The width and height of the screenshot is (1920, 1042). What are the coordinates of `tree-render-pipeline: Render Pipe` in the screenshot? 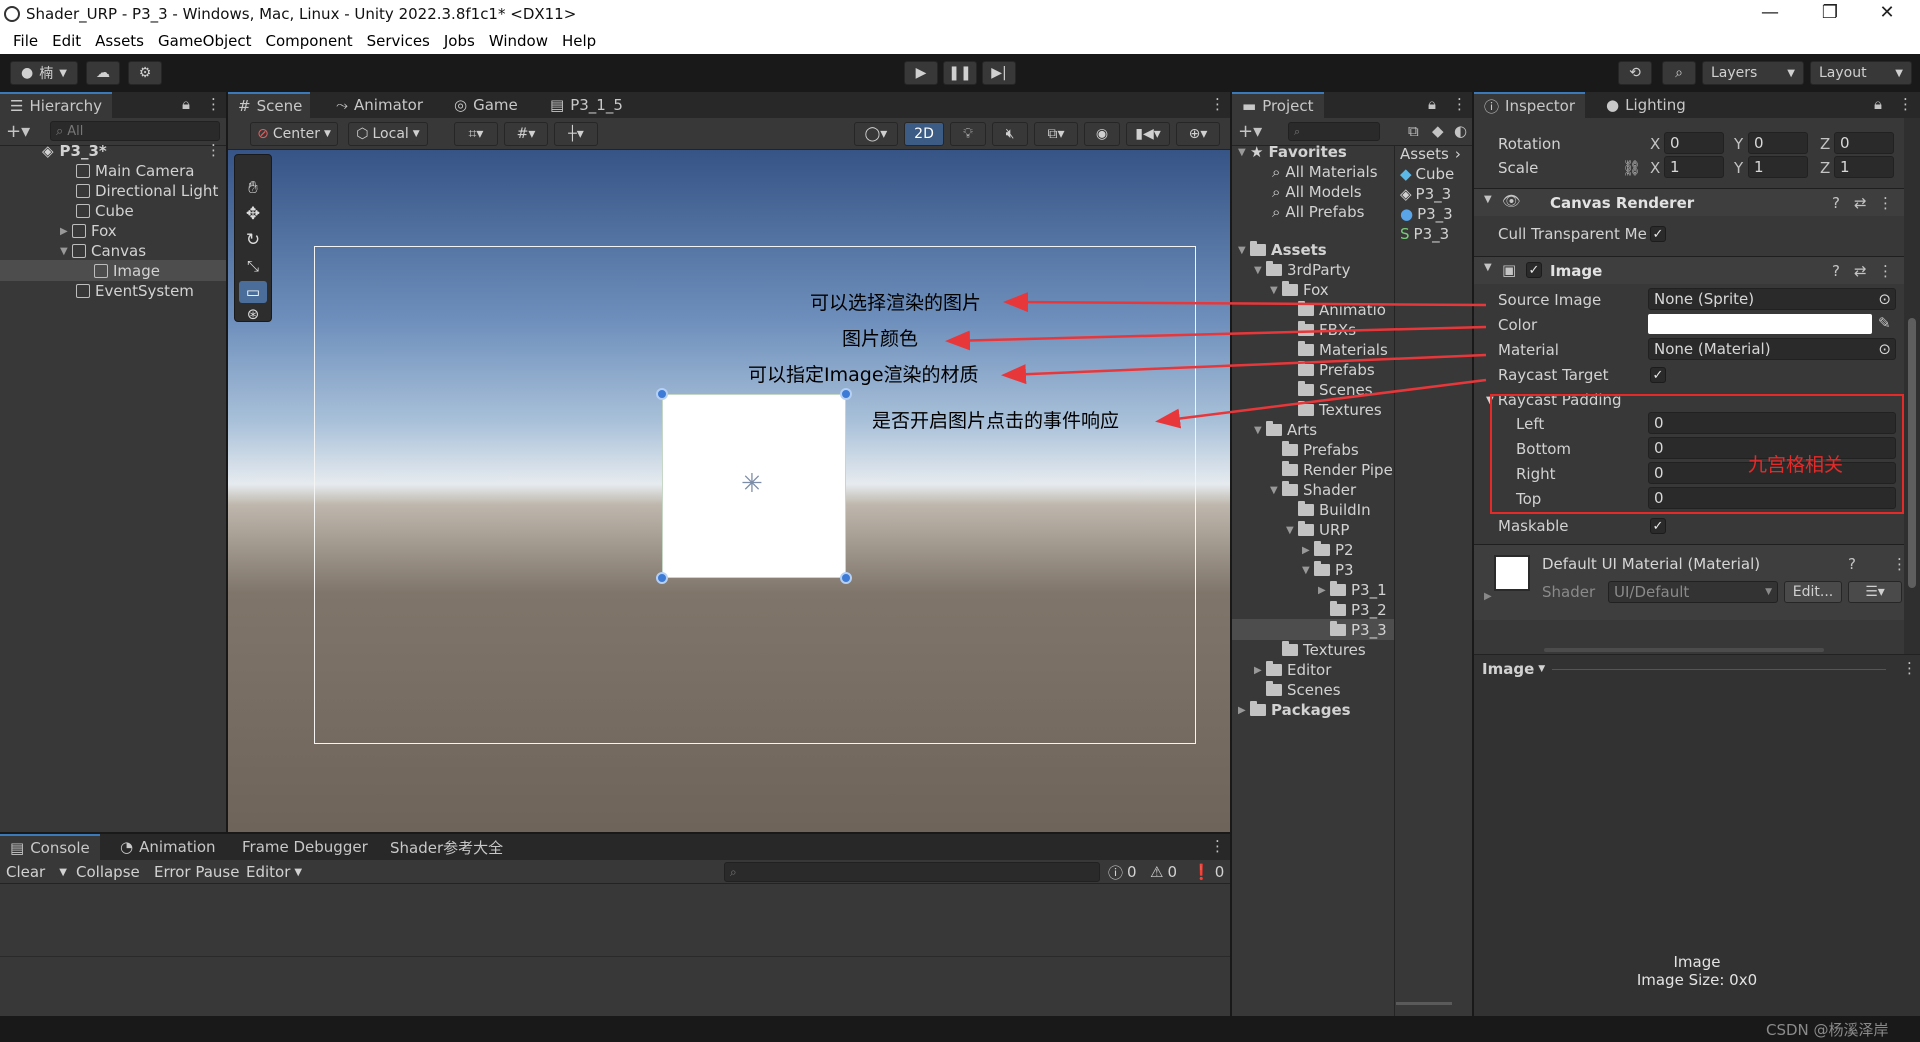 It's located at (1337, 470).